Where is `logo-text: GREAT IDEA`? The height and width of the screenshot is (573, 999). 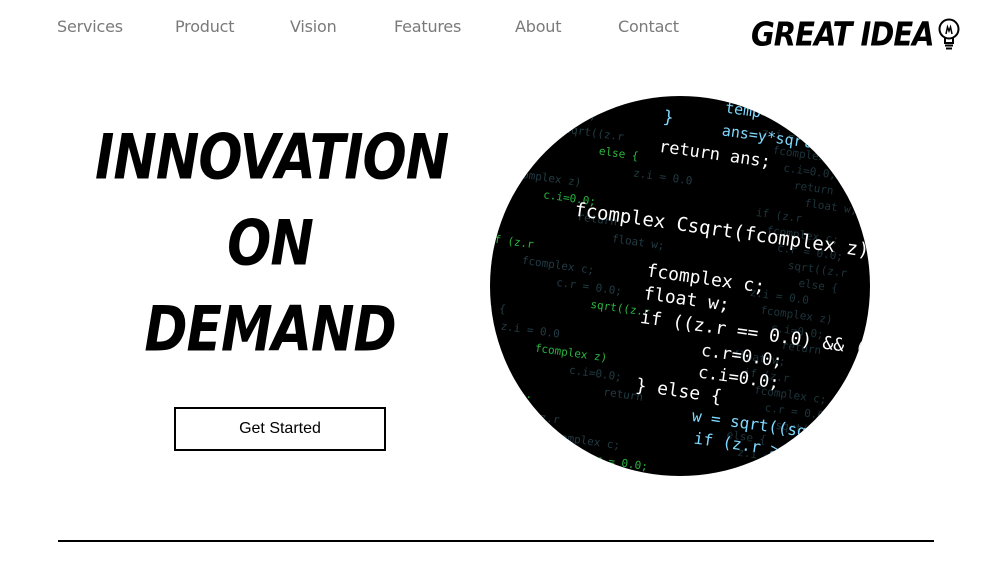
logo-text: GREAT IDEA is located at coordinates (843, 34).